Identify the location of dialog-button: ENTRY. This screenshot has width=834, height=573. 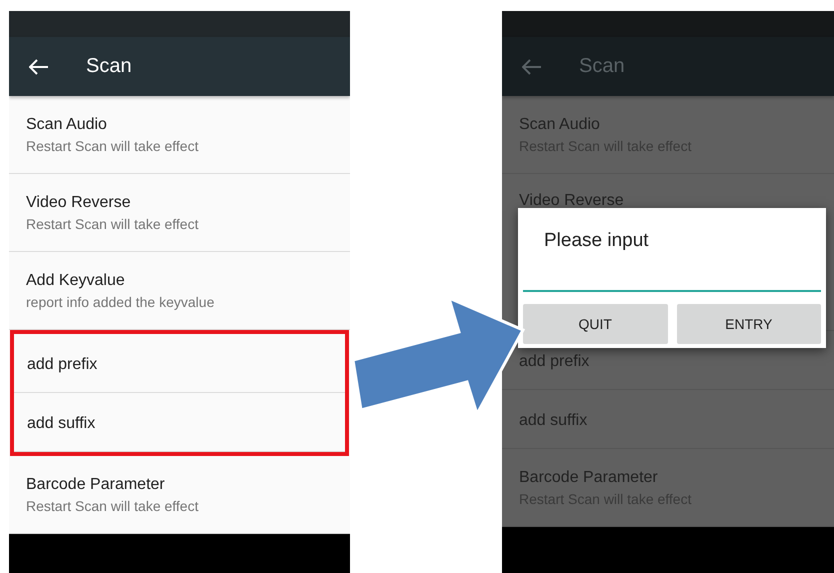
(748, 324).